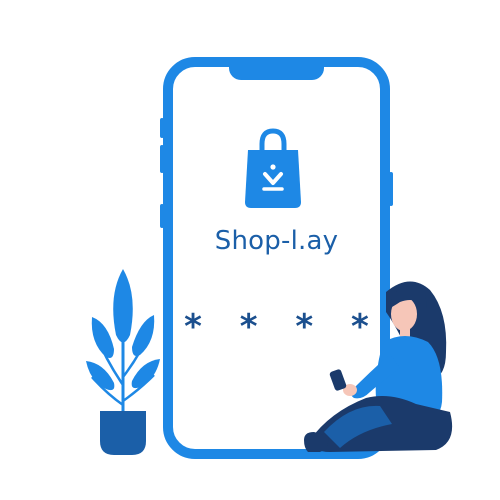 This screenshot has height=500, width=500. Describe the element at coordinates (276, 71) in the screenshot. I see `phone-notch` at that location.